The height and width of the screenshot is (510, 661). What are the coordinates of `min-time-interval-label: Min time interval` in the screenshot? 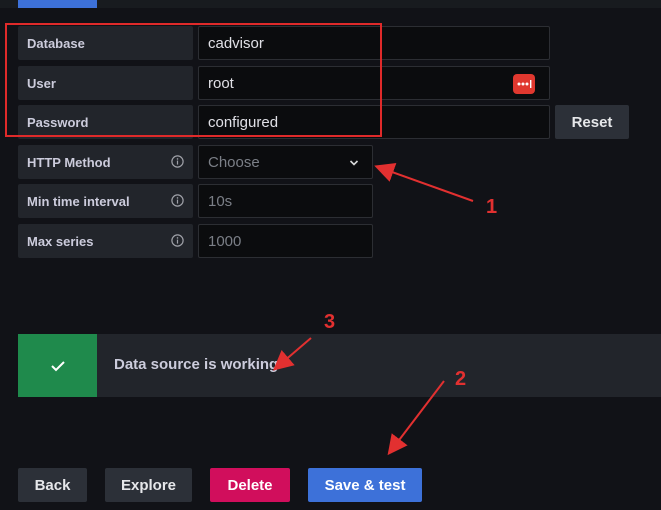 It's located at (105, 201).